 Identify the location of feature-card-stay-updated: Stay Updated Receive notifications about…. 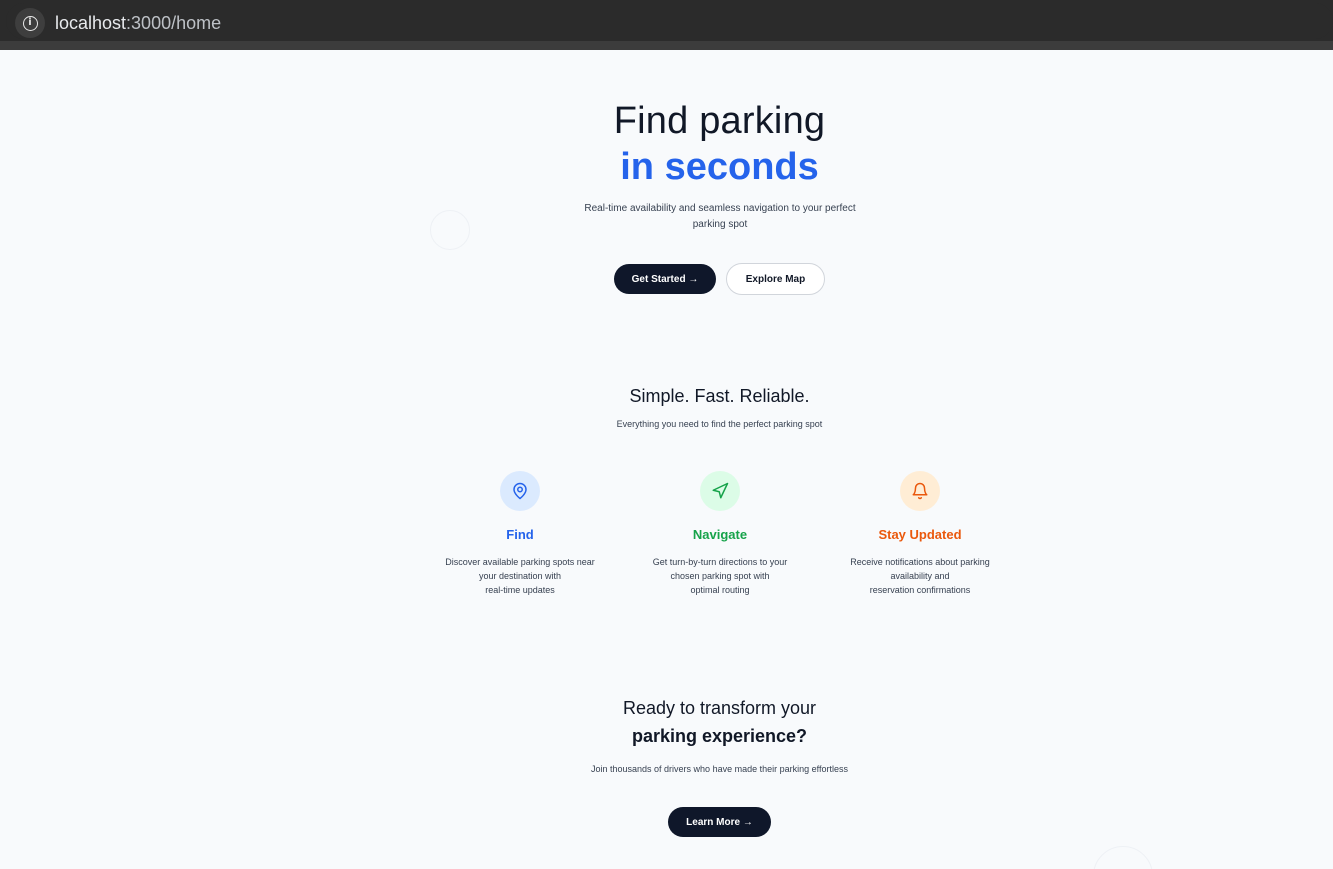
(920, 534).